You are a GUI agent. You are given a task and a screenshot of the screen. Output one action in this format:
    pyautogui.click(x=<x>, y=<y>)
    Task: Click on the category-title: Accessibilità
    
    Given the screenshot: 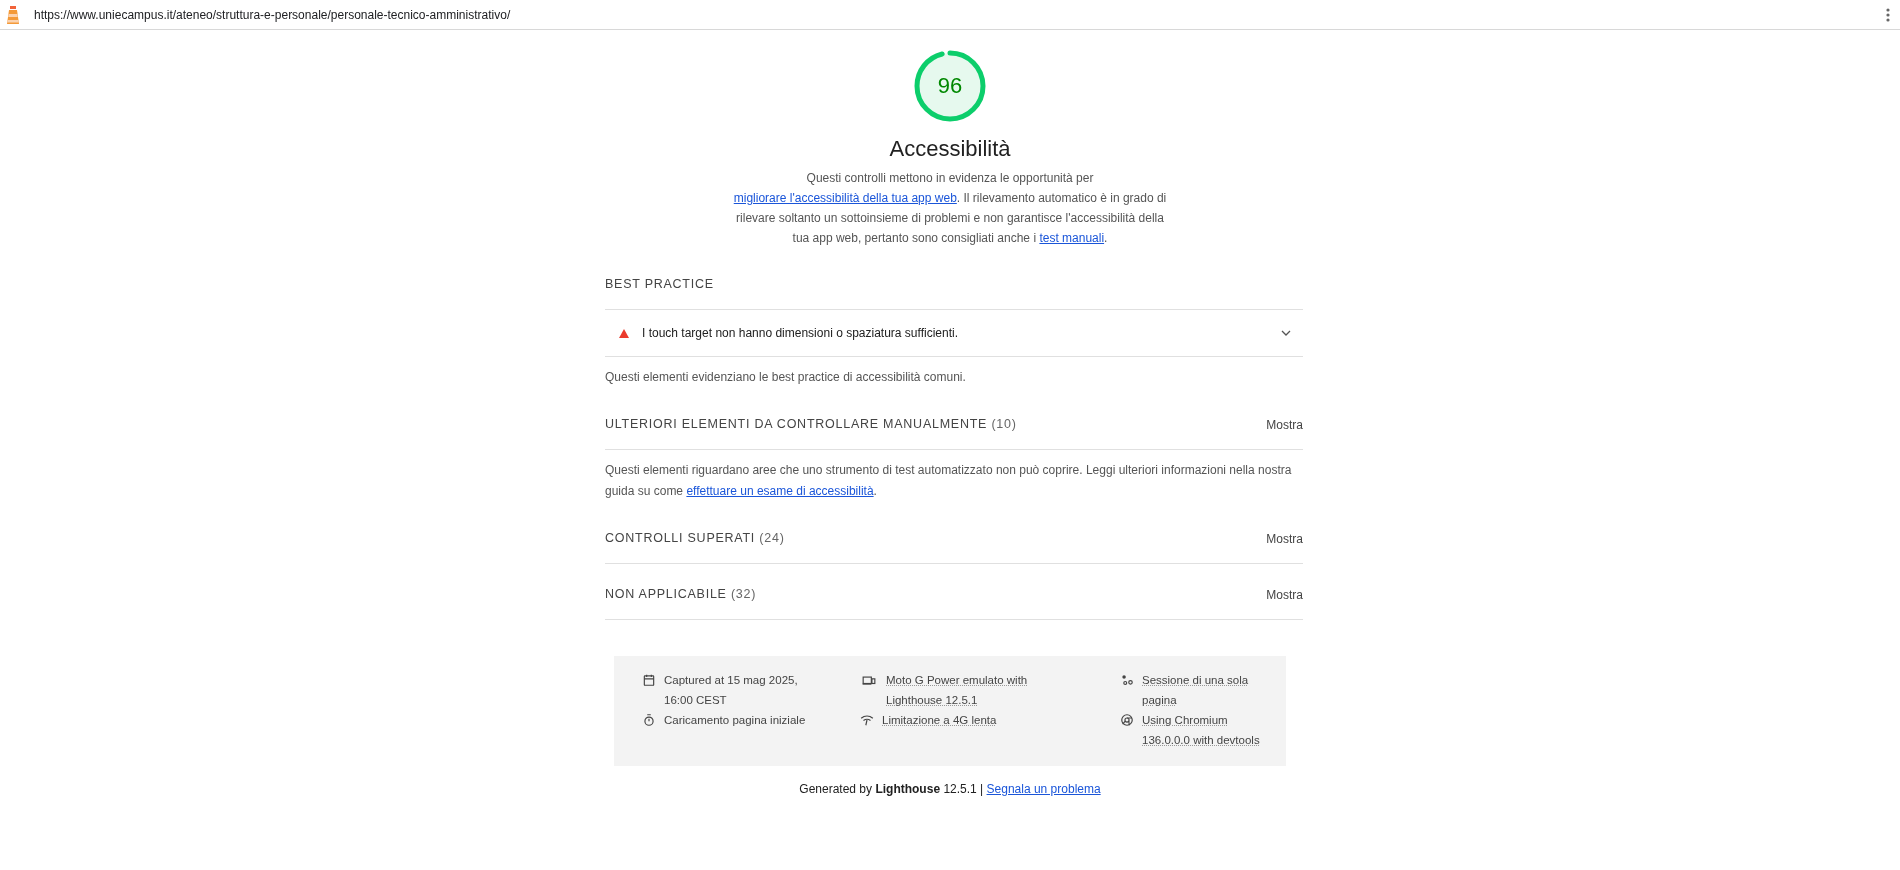 What is the action you would take?
    pyautogui.click(x=950, y=149)
    